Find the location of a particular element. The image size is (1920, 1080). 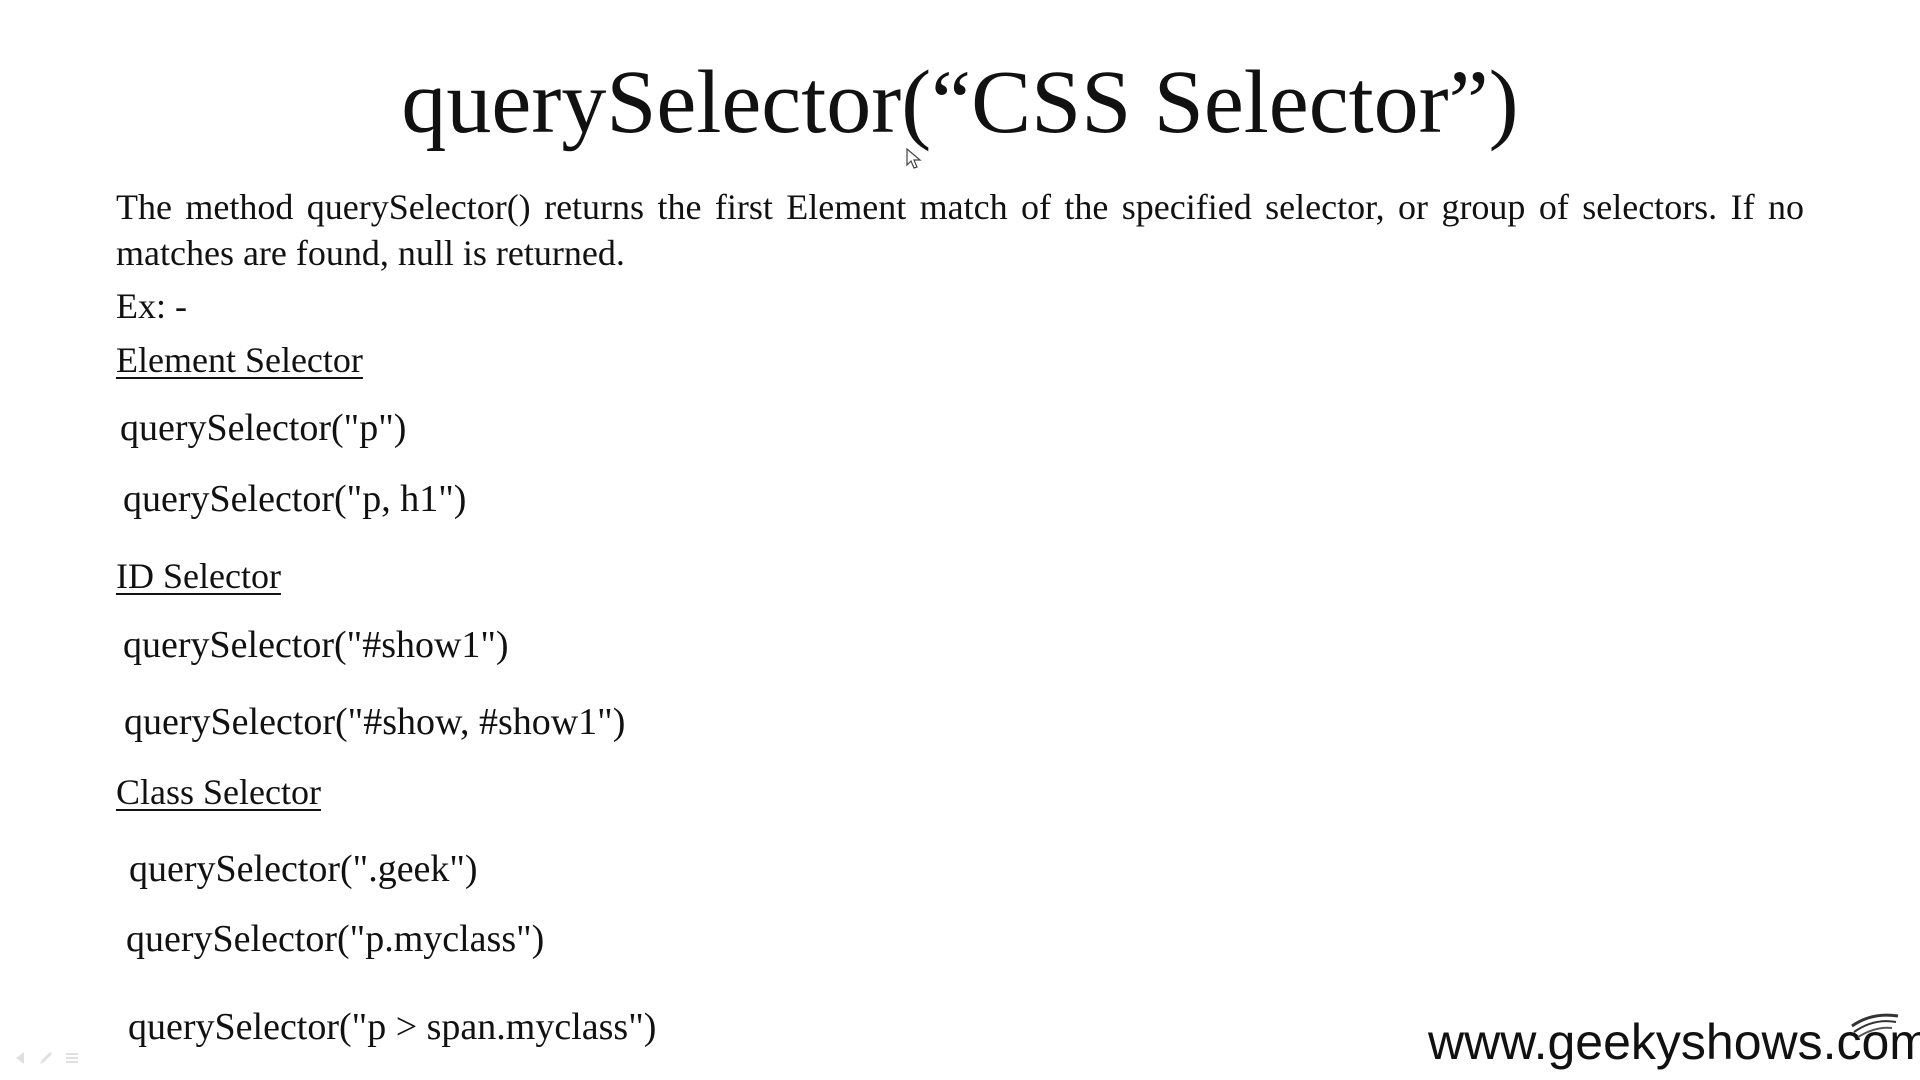

section-heading-element-selector: Element Selector is located at coordinates (239, 360).